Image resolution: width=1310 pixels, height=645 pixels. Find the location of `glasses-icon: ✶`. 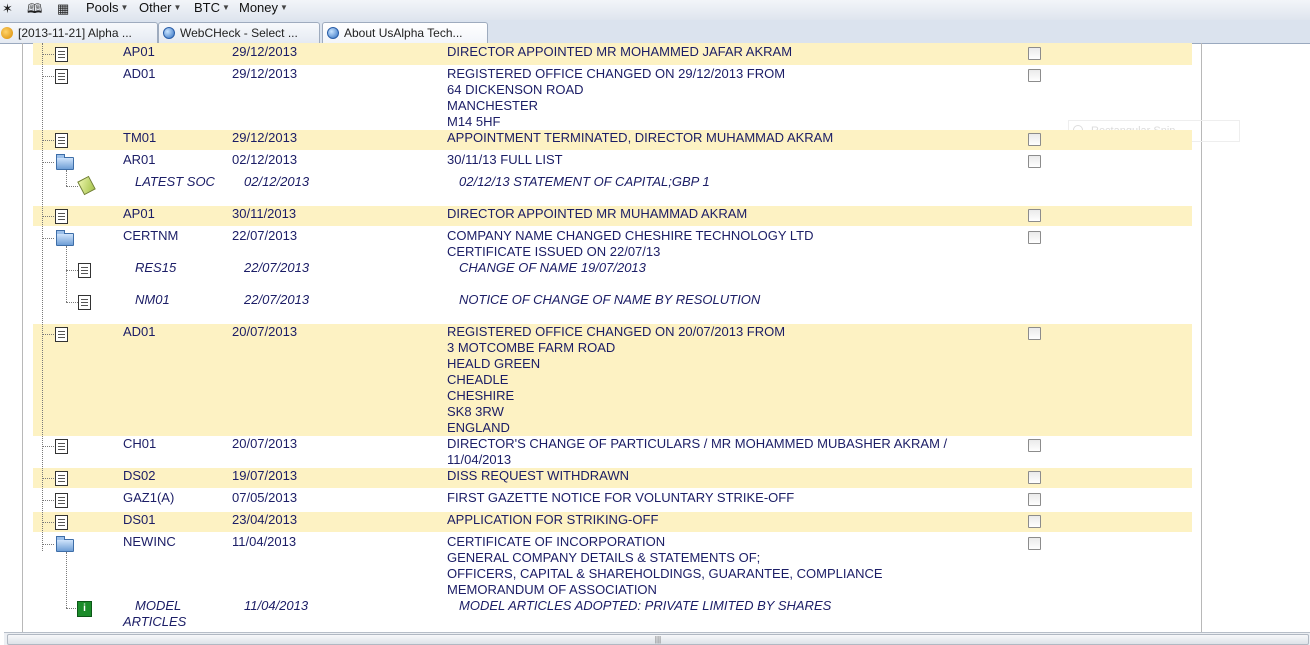

glasses-icon: ✶ is located at coordinates (7, 9).